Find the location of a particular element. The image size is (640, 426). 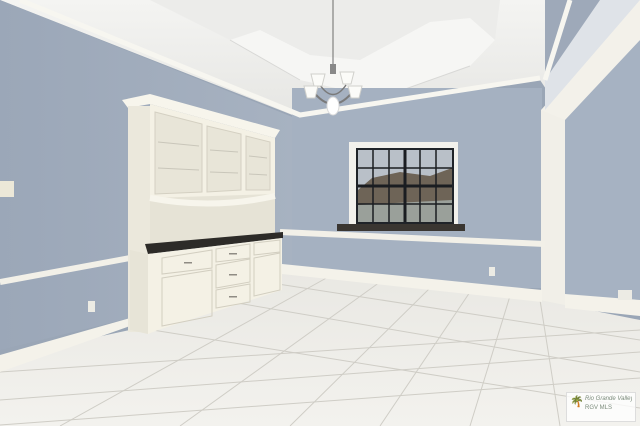

watermark-tag: RGV MLS is located at coordinates (599, 408).